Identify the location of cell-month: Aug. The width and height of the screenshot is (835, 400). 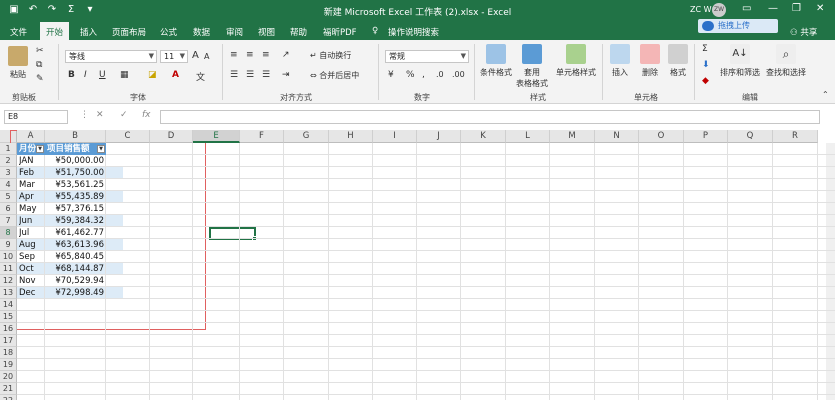
(32, 245).